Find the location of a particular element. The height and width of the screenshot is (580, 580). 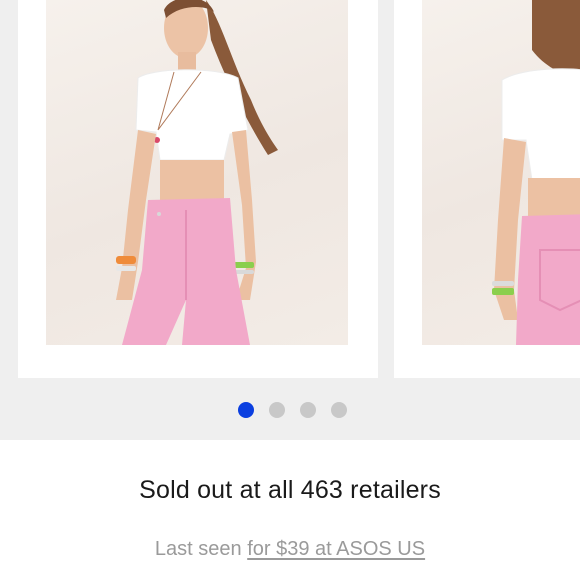

carousel-pagination is located at coordinates (290, 410).